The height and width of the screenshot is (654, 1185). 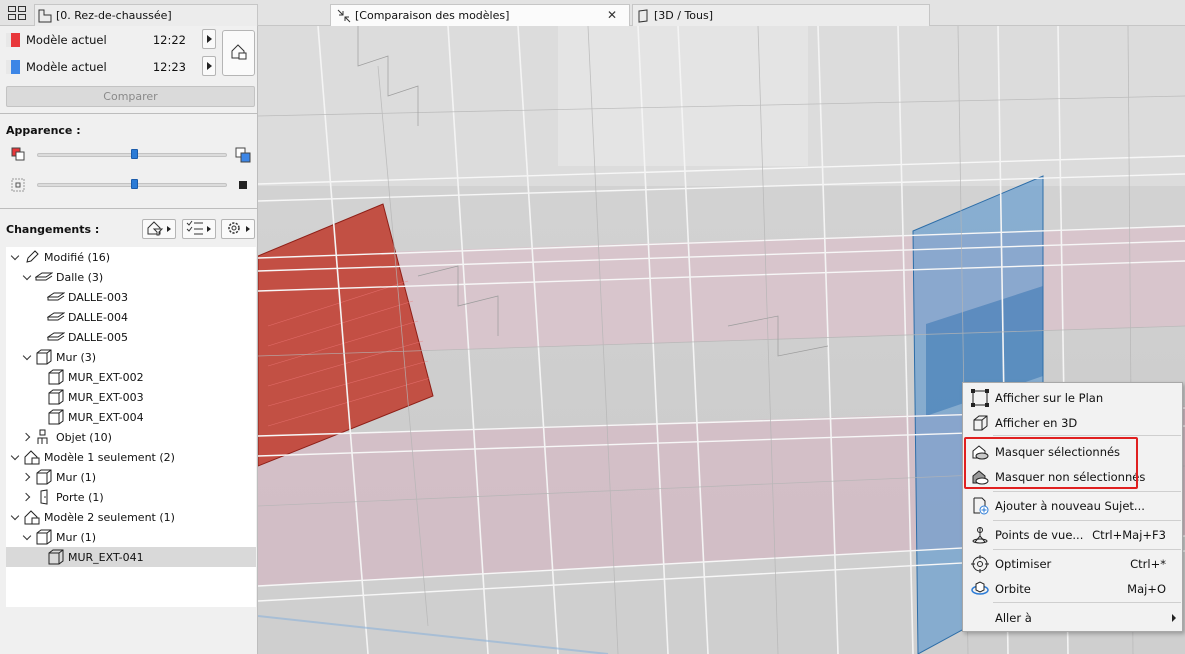 I want to click on model-2-select-button, so click(x=209, y=66).